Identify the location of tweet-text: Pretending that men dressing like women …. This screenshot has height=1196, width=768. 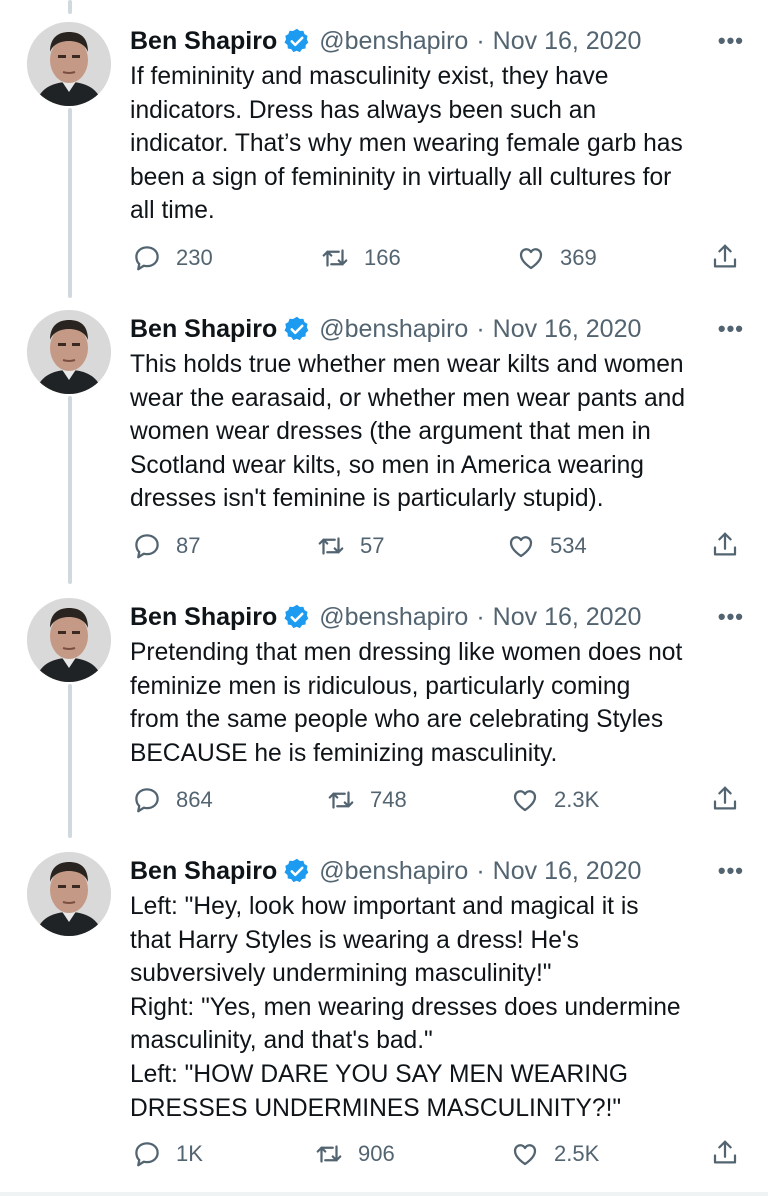
(406, 703).